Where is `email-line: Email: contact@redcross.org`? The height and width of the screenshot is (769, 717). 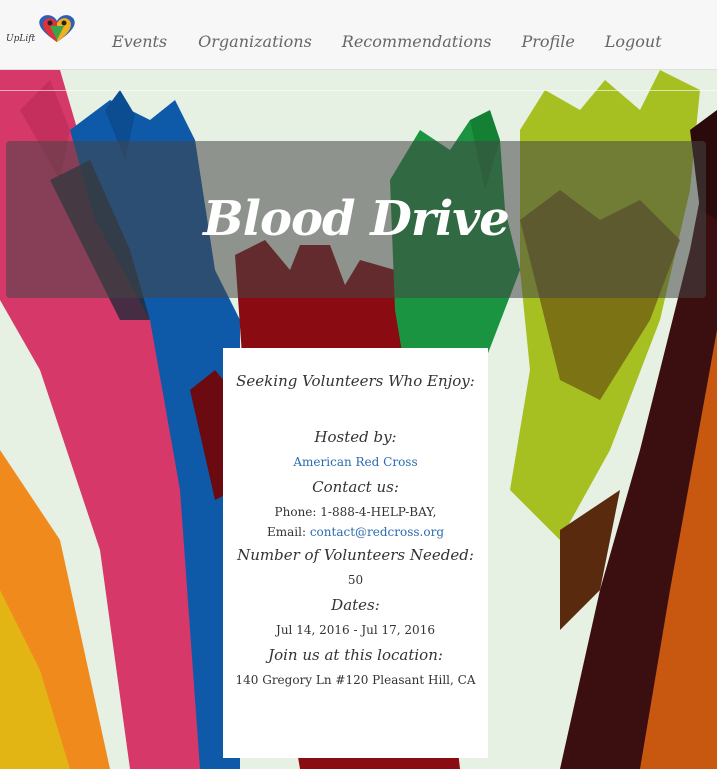 email-line: Email: contact@redcross.org is located at coordinates (355, 532).